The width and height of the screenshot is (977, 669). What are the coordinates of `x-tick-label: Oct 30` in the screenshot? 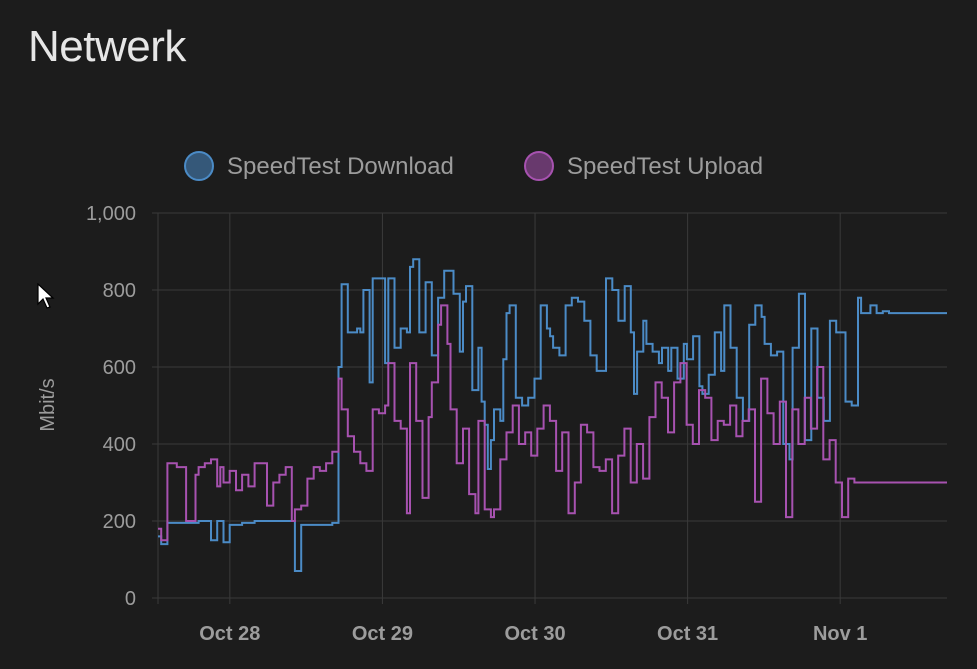 It's located at (534, 634).